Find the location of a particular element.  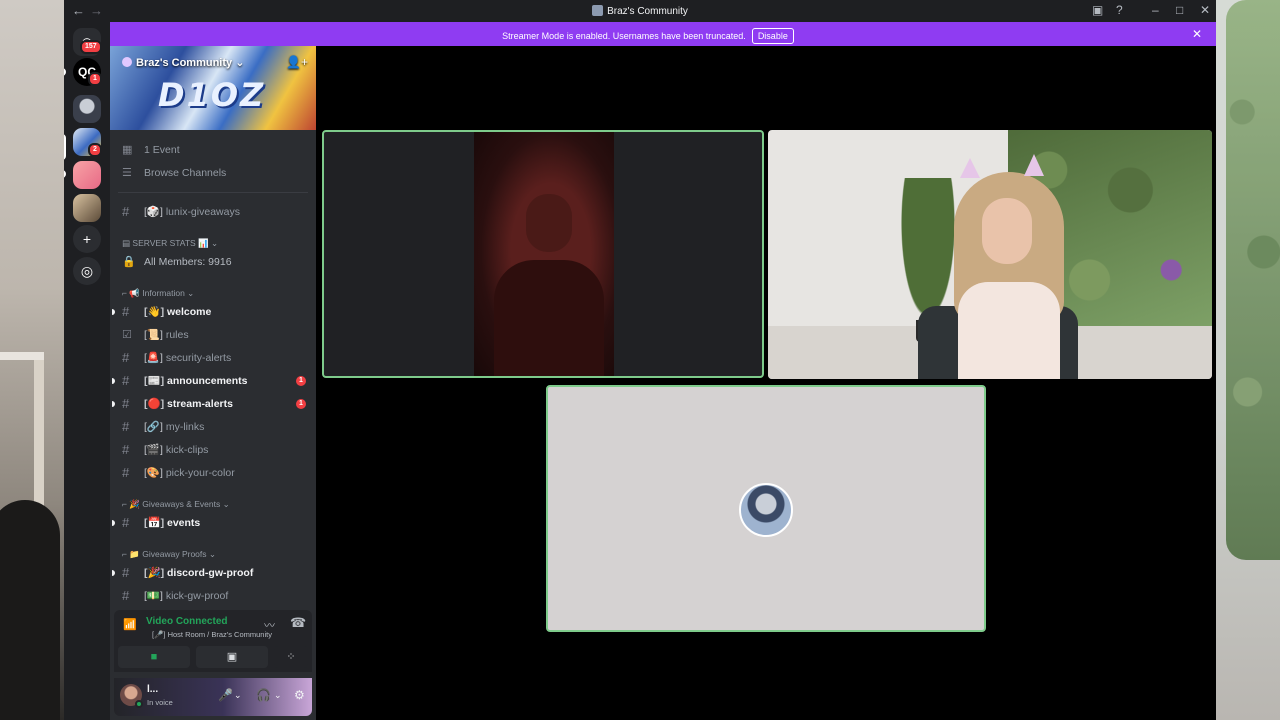

category-information: ⌐ 📢 Information ⌄ is located at coordinates (212, 293).